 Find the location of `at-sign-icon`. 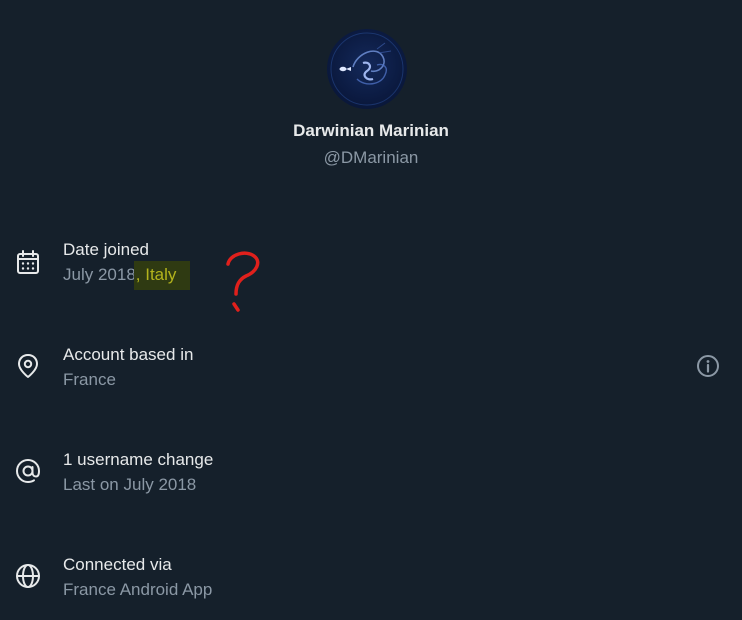

at-sign-icon is located at coordinates (28, 471).